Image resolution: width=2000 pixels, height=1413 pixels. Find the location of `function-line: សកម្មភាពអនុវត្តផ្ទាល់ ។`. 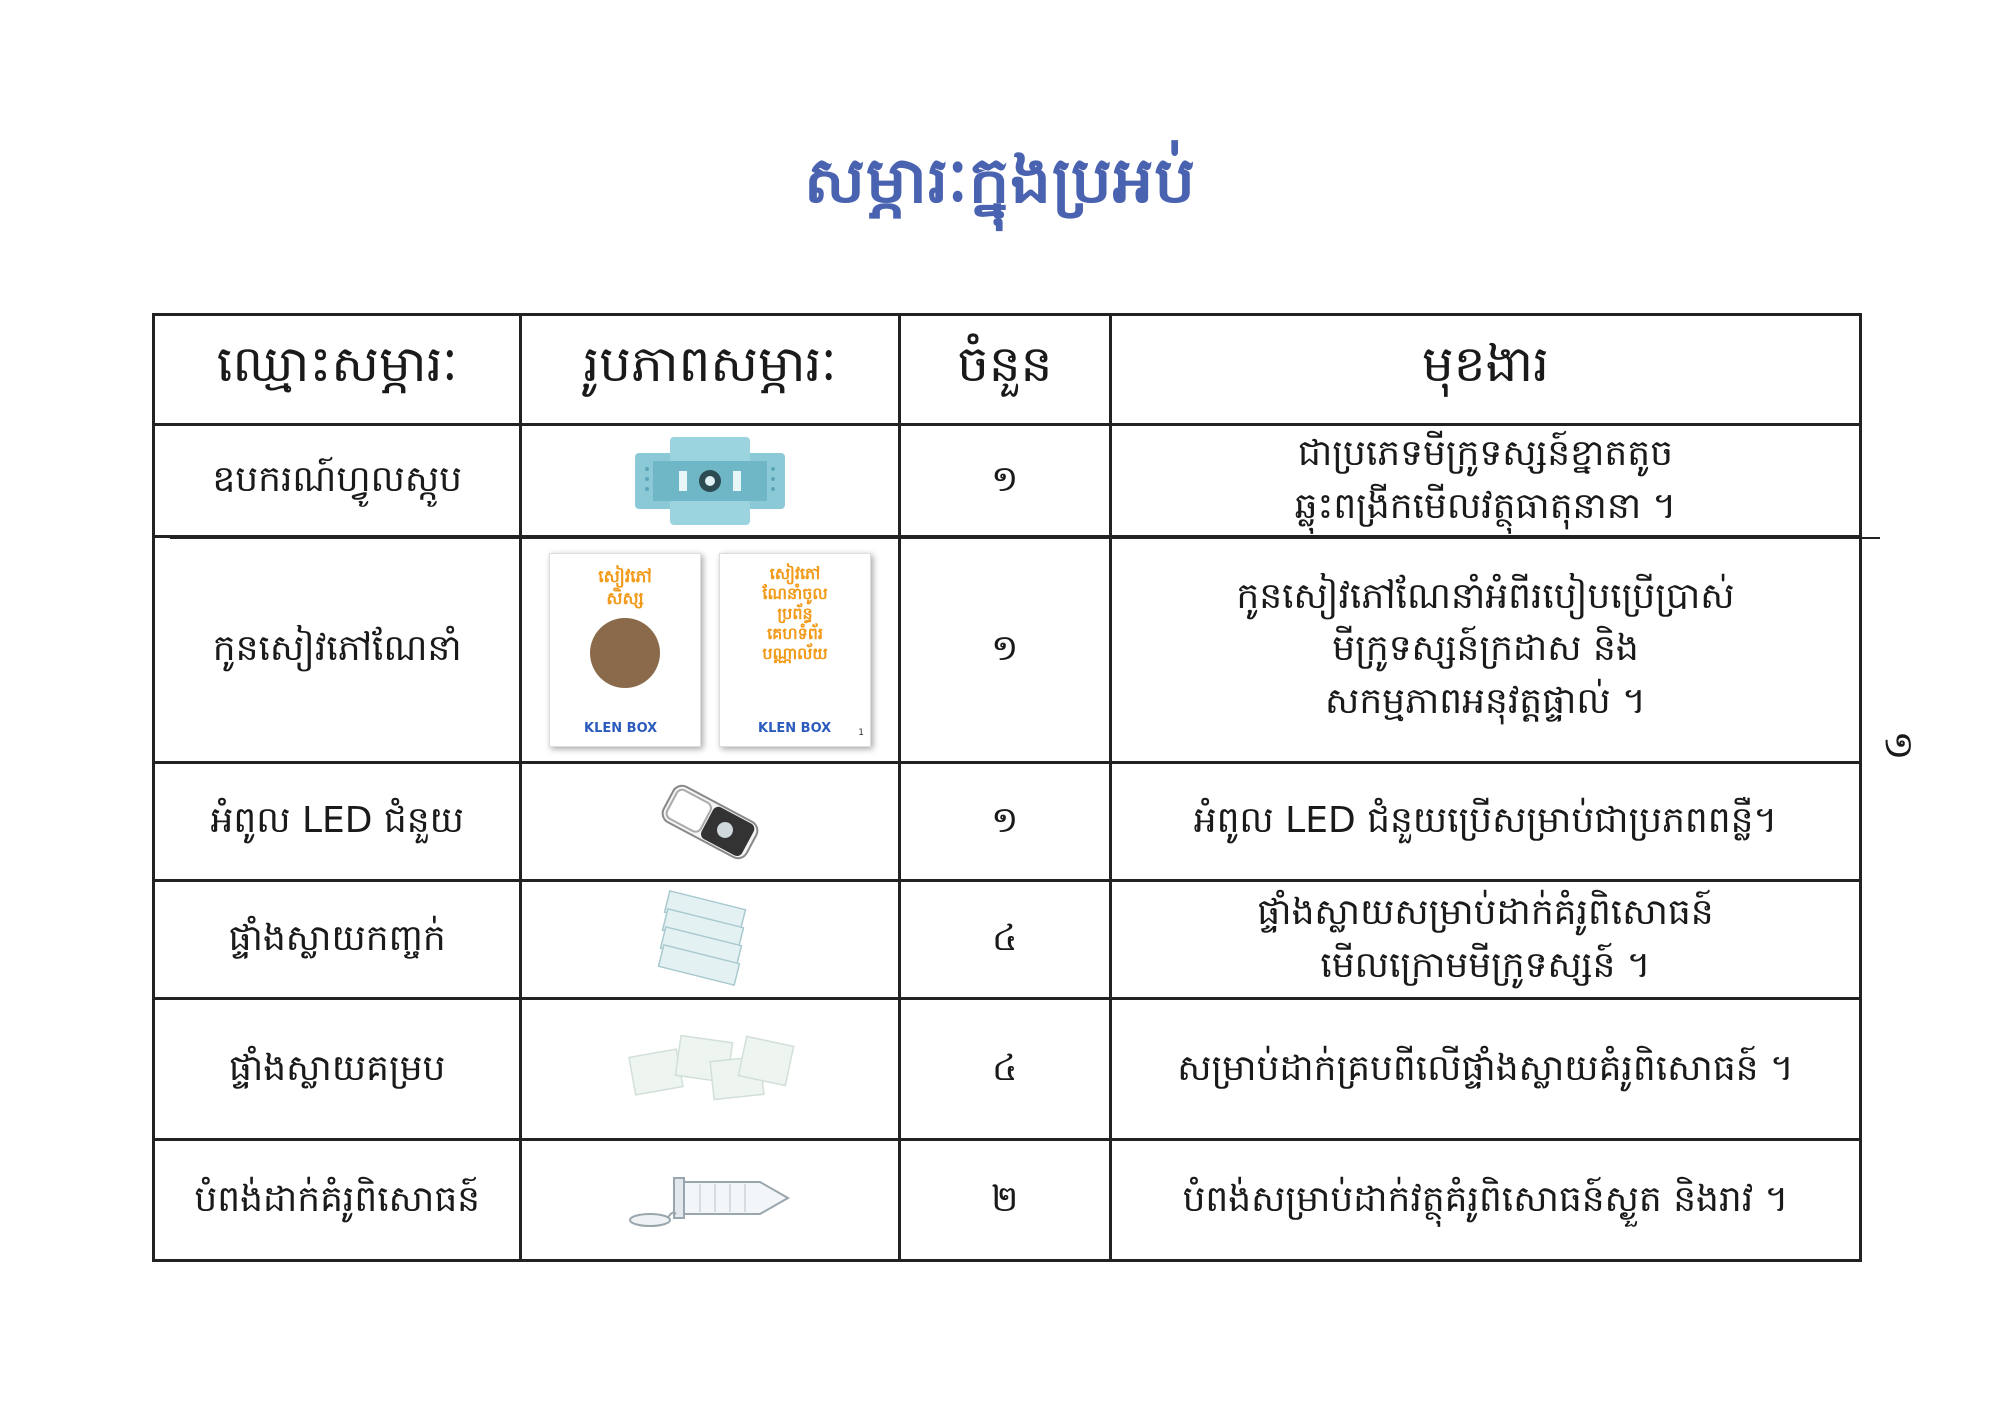

function-line: សកម្មភាពអនុវត្តផ្ទាល់ ។ is located at coordinates (1485, 701).